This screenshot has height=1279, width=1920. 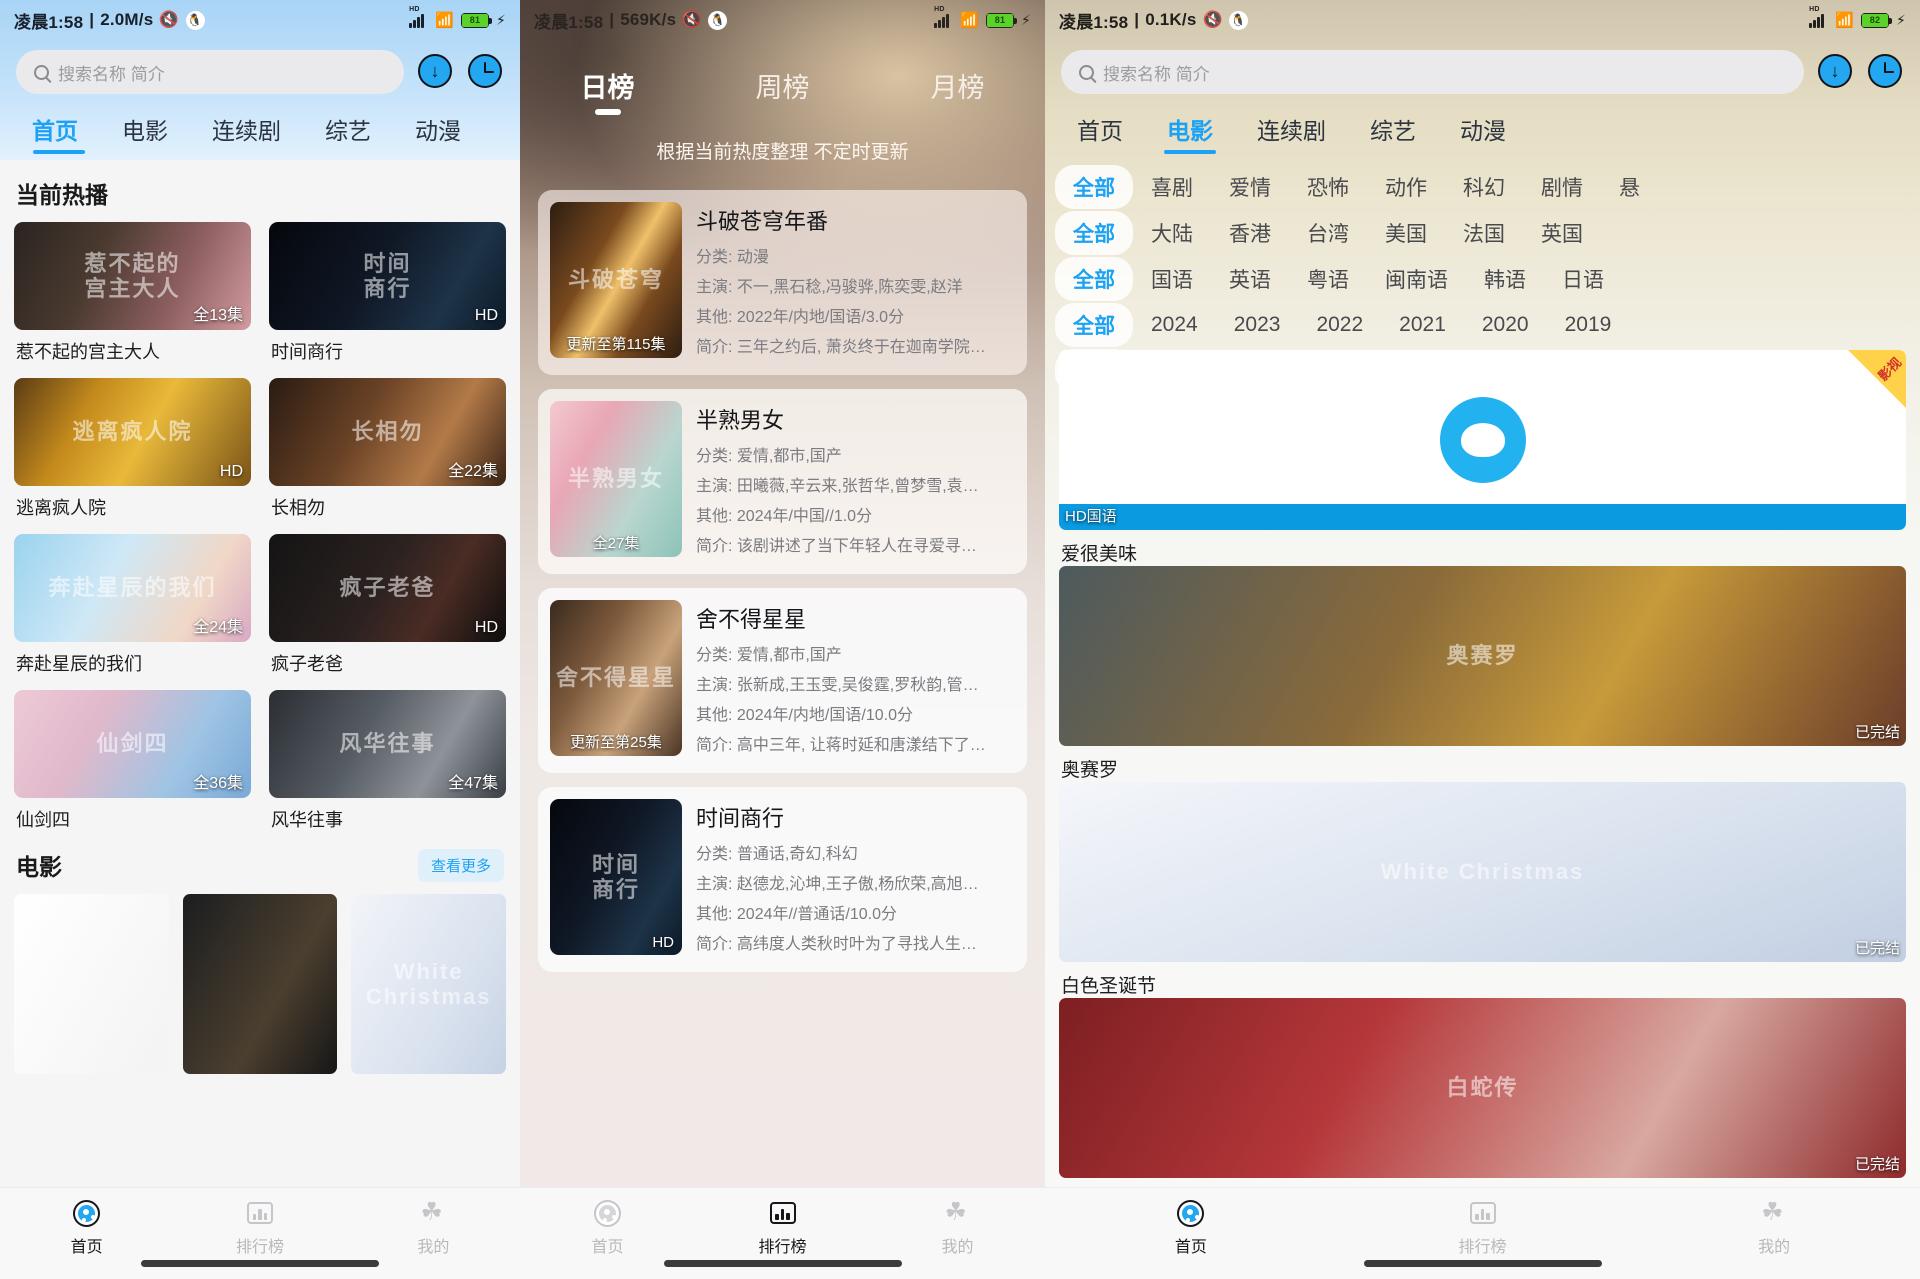 I want to click on filter-chip-genre-4: 动作, so click(x=1406, y=187).